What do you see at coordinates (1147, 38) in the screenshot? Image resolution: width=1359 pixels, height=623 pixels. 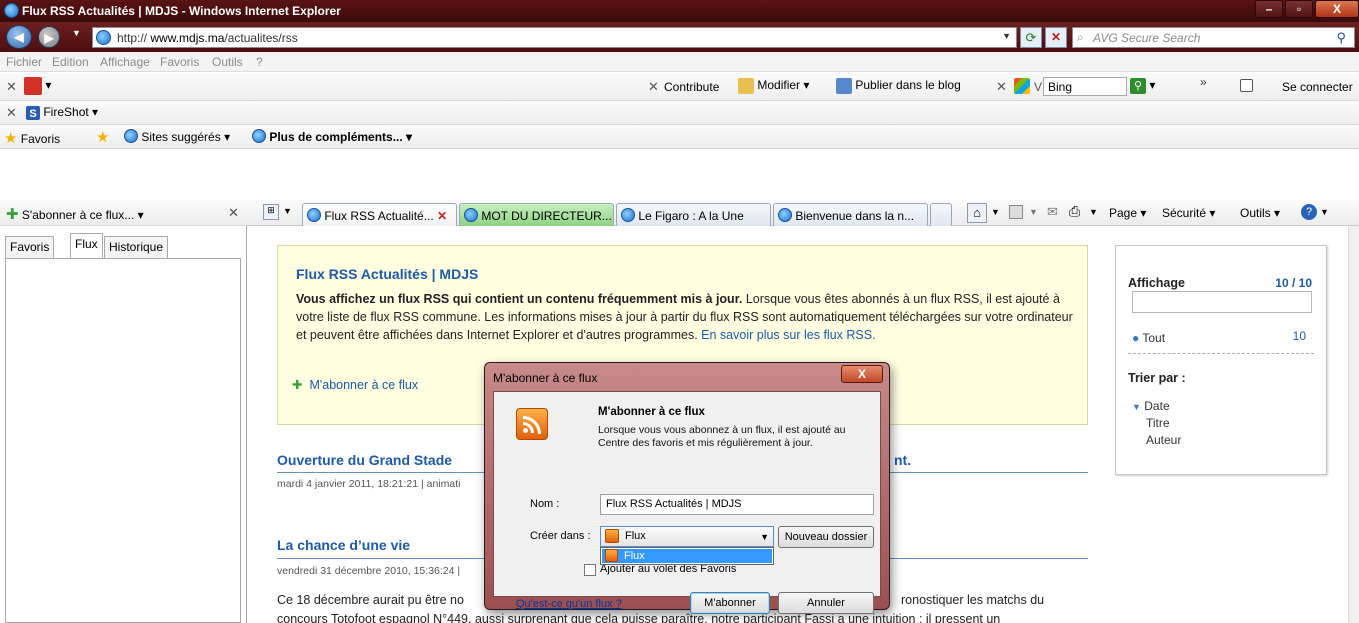 I see `search-placeholder: AVG Secure Search` at bounding box center [1147, 38].